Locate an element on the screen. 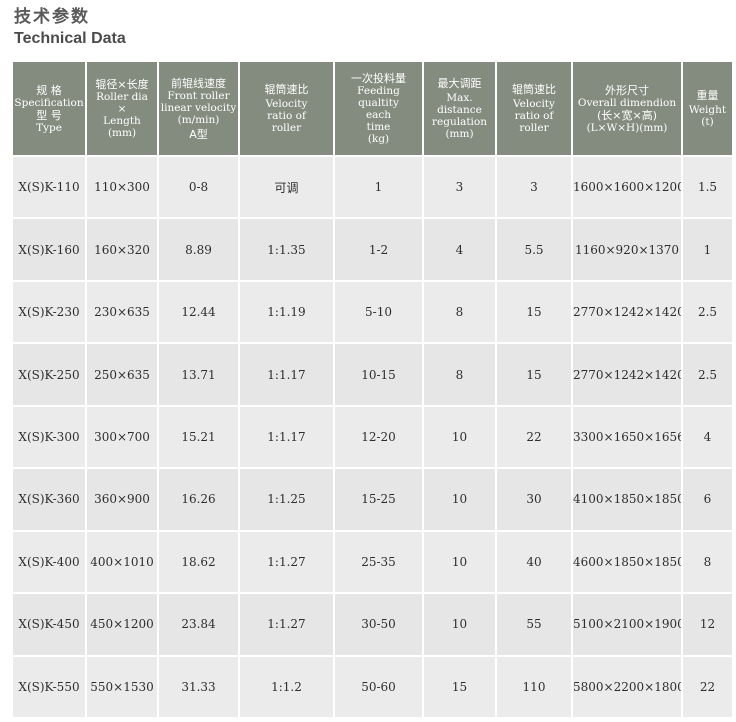 The width and height of the screenshot is (736, 722). header-label: qualtity is located at coordinates (378, 103).